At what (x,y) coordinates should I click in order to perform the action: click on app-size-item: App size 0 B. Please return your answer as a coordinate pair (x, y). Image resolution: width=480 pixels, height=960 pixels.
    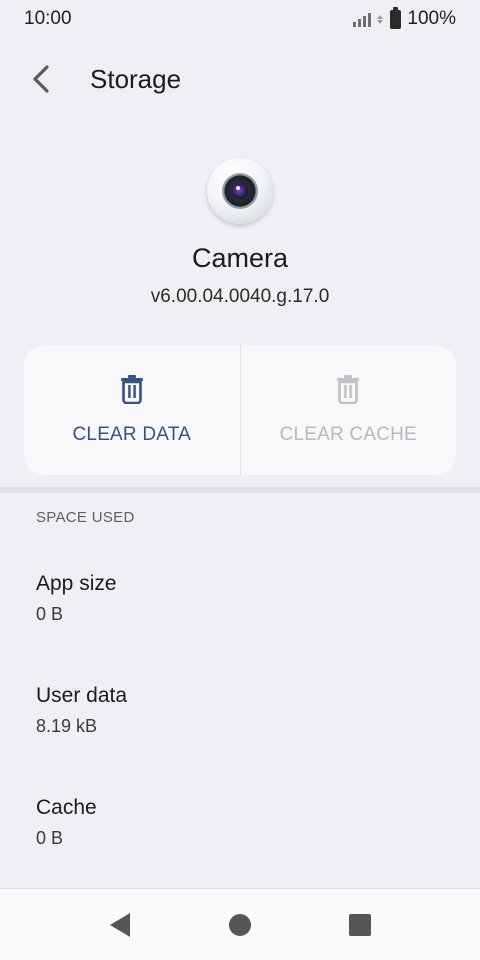
    Looking at the image, I should click on (246, 598).